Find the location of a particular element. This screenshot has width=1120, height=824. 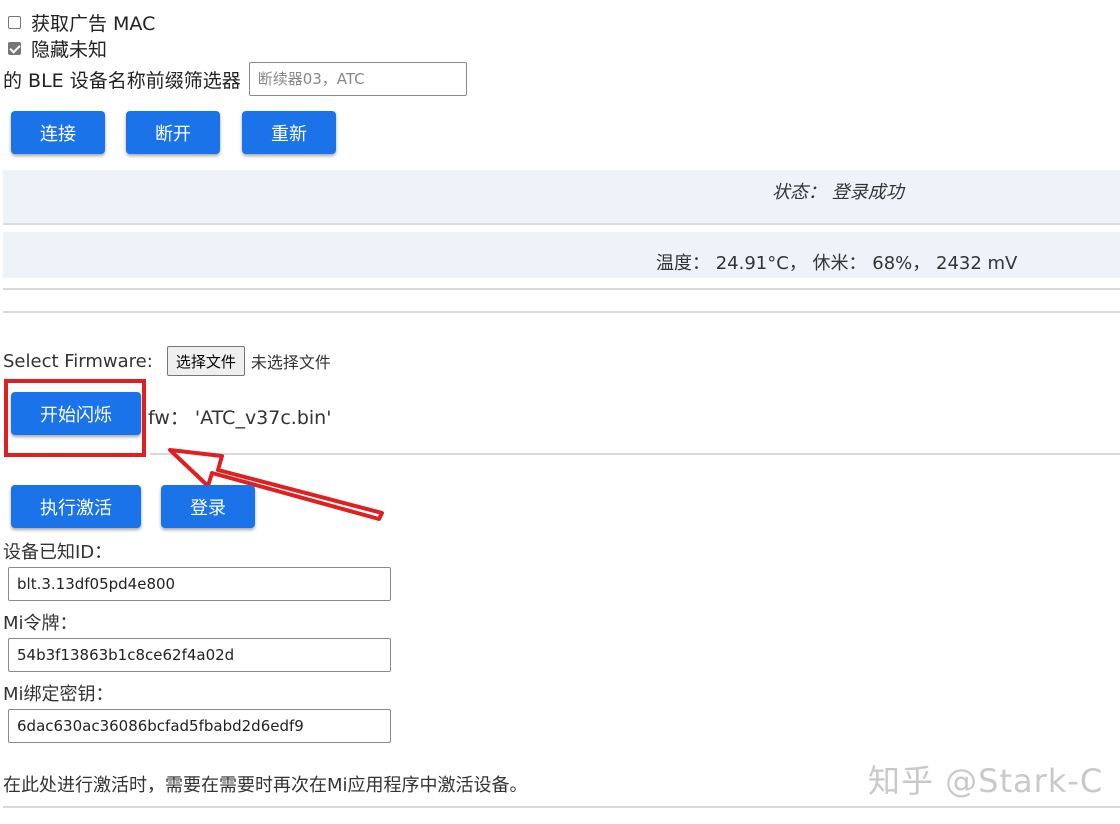

mi-token-label: Mi令牌： is located at coordinates (40, 623).